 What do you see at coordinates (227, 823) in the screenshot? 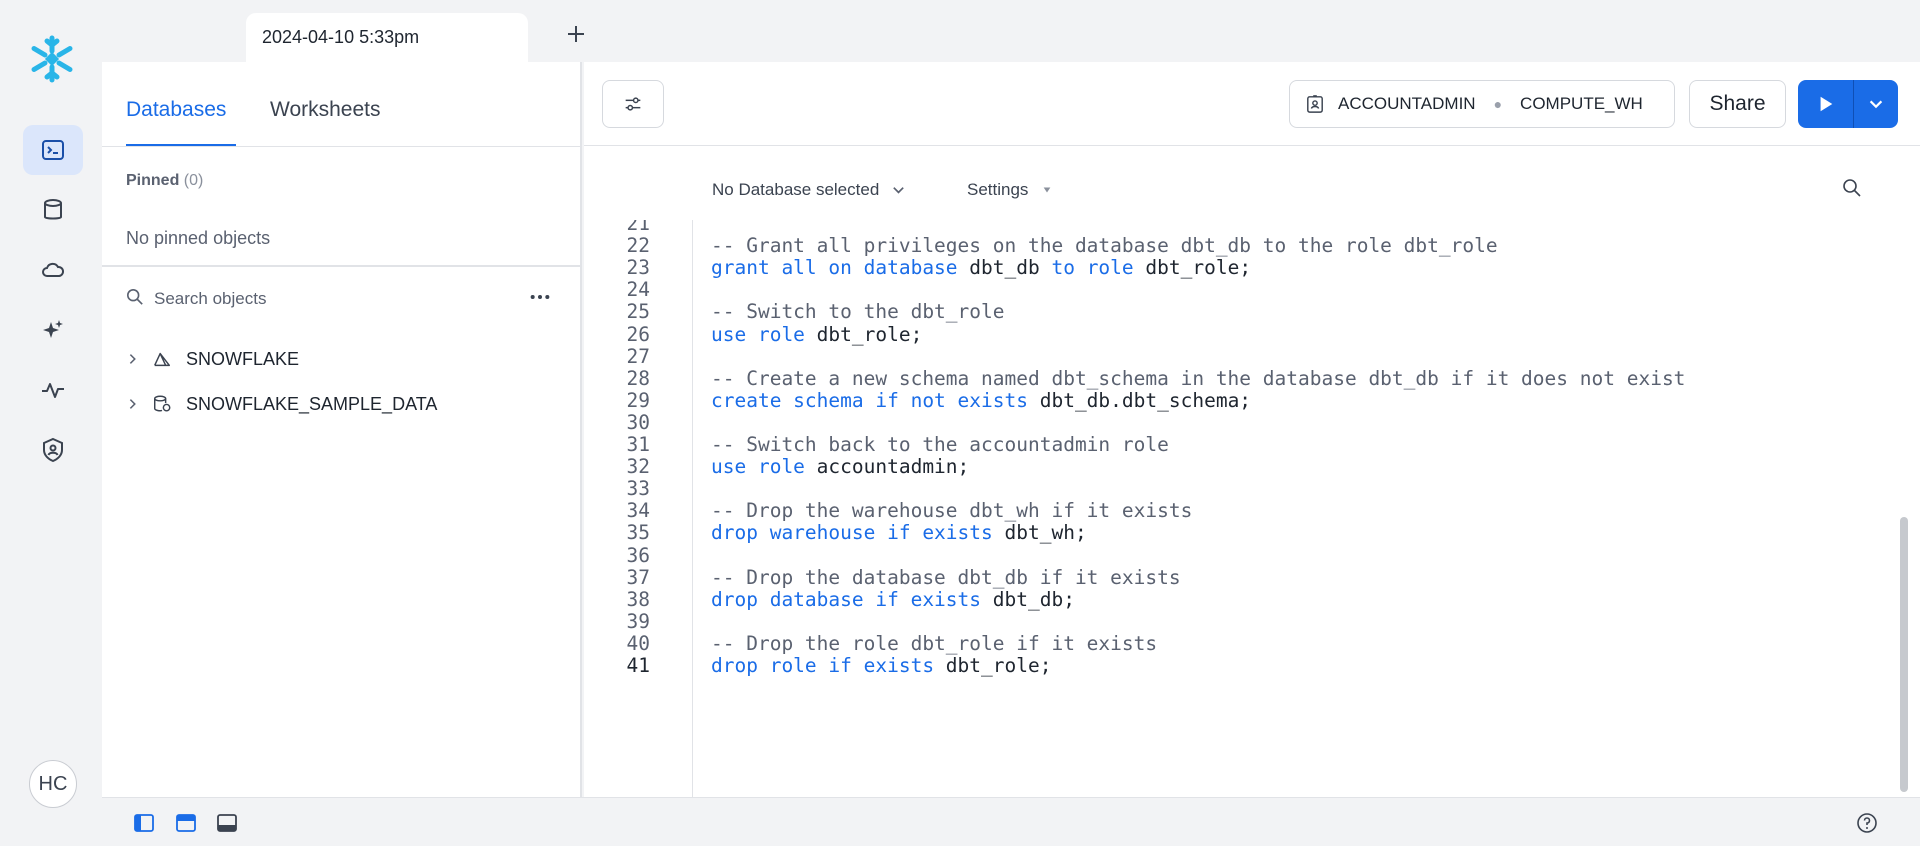
I see `toggle-results-panel-icon` at bounding box center [227, 823].